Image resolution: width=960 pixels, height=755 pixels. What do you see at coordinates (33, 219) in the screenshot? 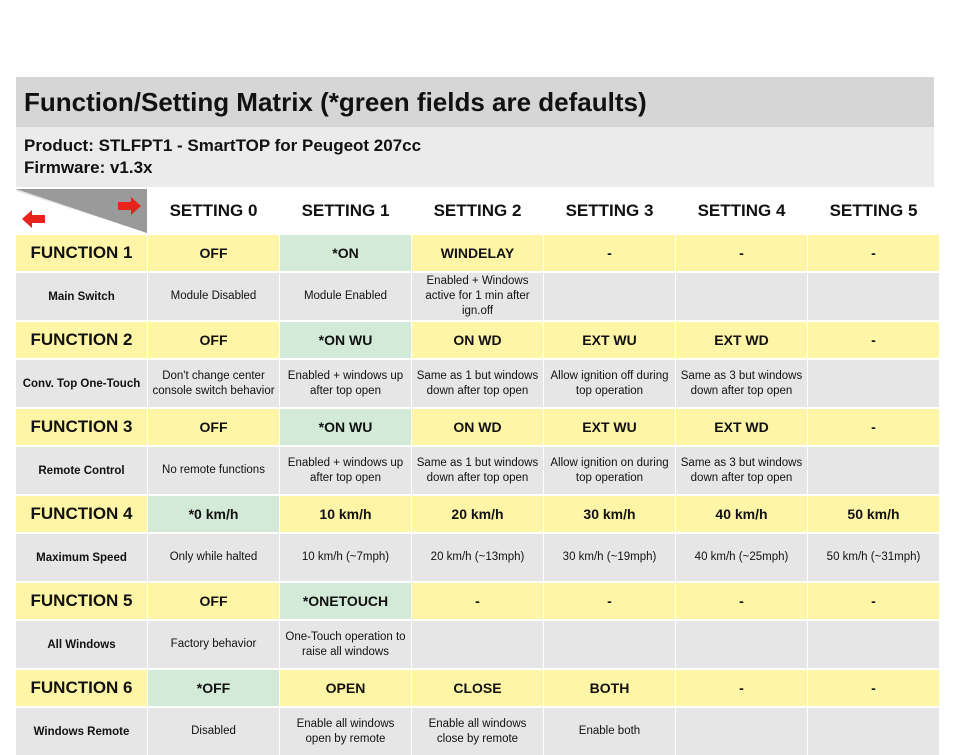
I see `red-left-arrow-icon` at bounding box center [33, 219].